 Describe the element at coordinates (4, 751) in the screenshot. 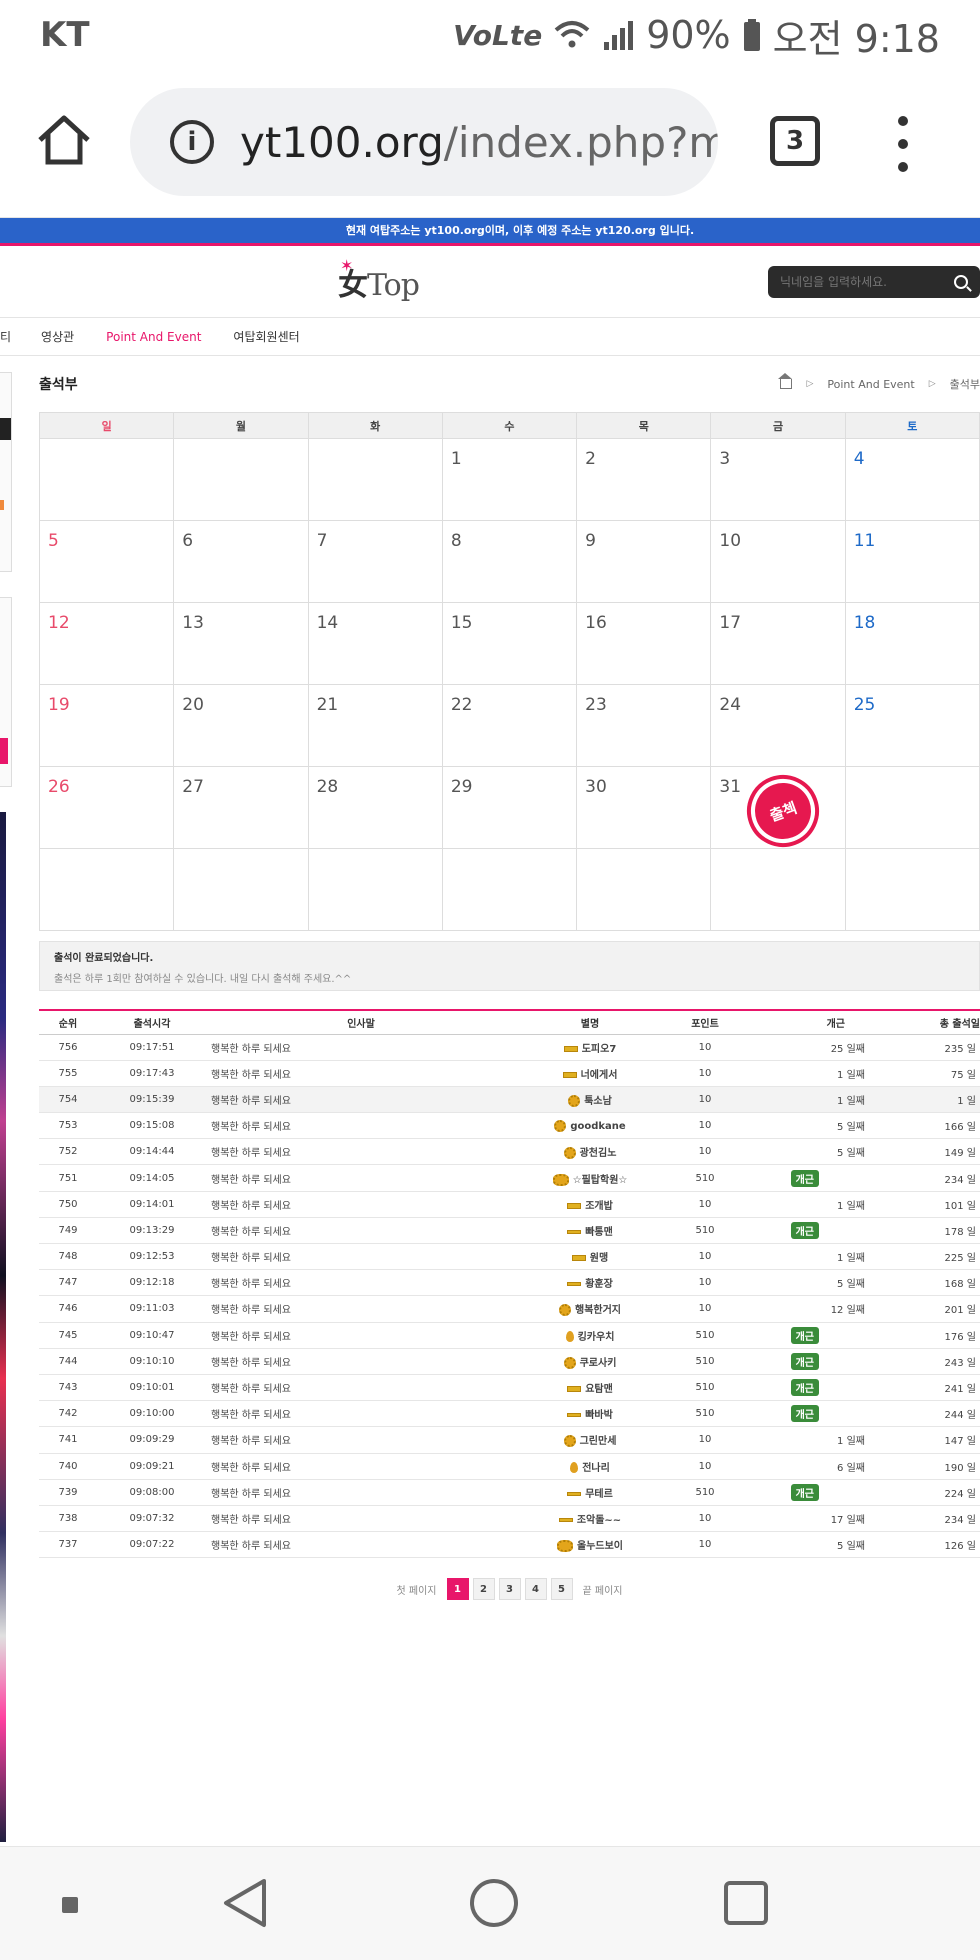

I see `sidebar-pink-mark` at that location.